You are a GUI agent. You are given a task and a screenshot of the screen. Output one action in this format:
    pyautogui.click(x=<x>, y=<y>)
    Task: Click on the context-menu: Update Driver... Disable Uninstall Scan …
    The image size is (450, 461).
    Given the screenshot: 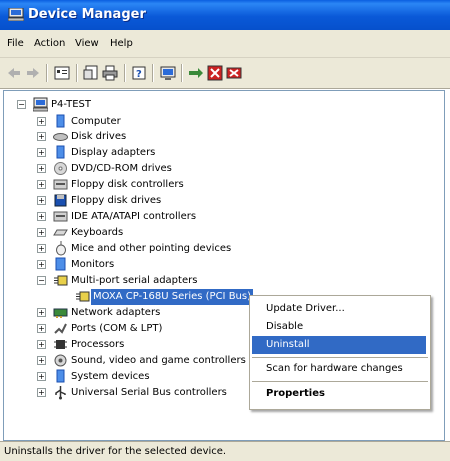 What is the action you would take?
    pyautogui.click(x=340, y=352)
    